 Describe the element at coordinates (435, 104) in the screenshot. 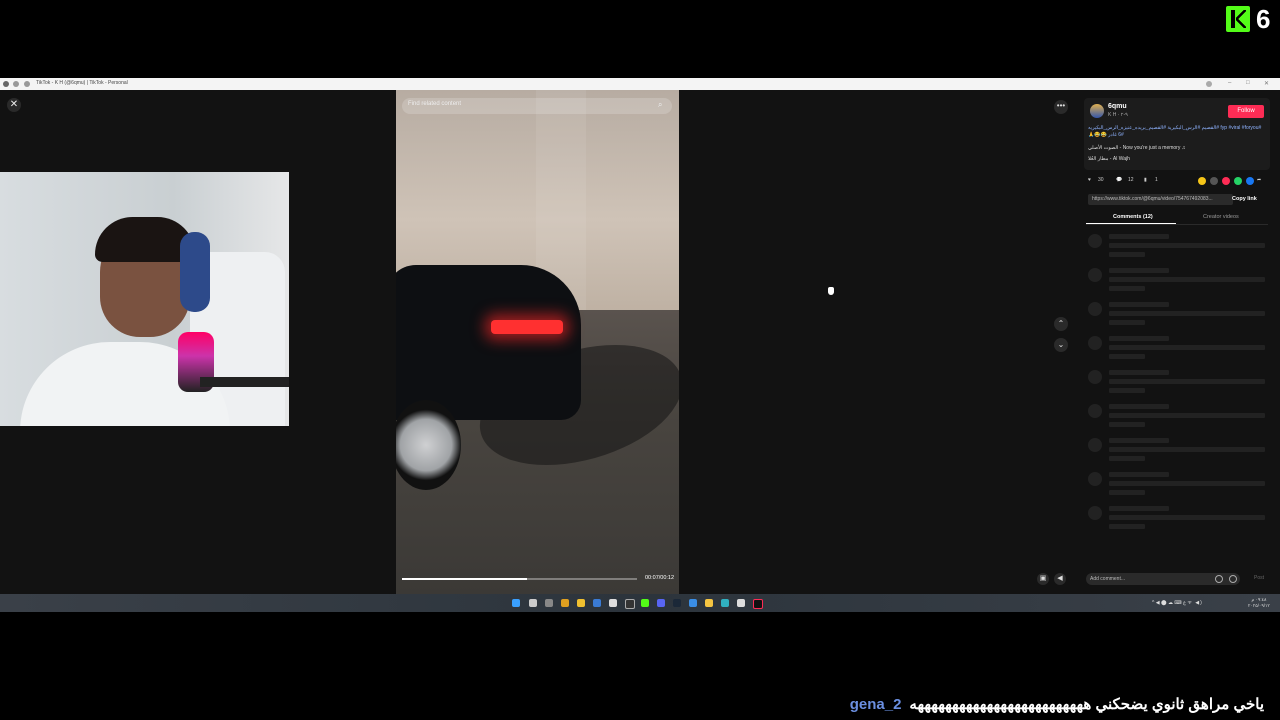

I see `related-search-placeholder: Find related content` at that location.